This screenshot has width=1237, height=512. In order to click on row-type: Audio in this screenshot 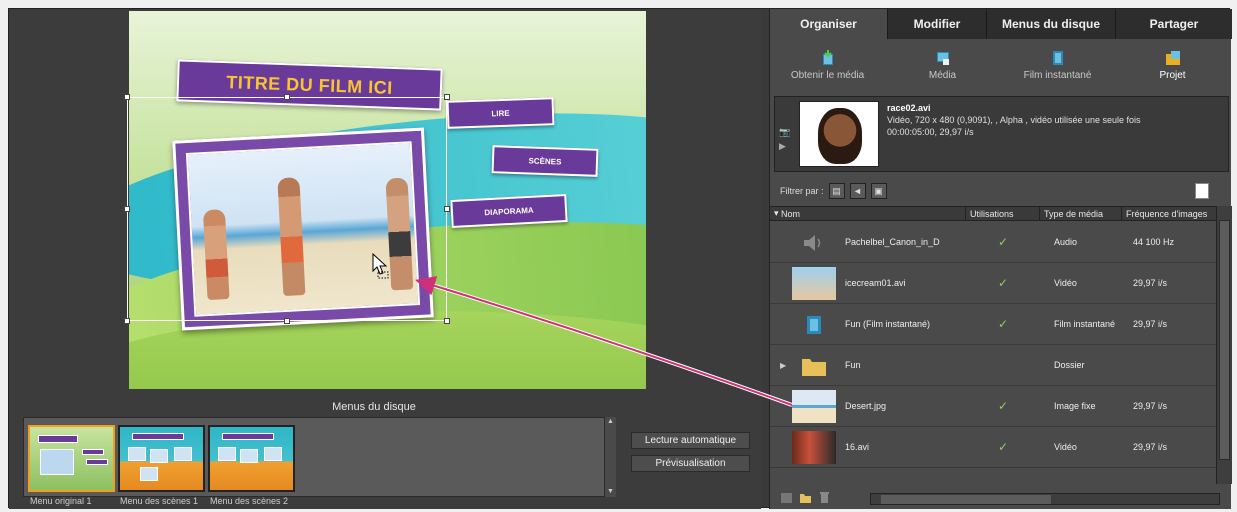, I will do `click(1066, 242)`.